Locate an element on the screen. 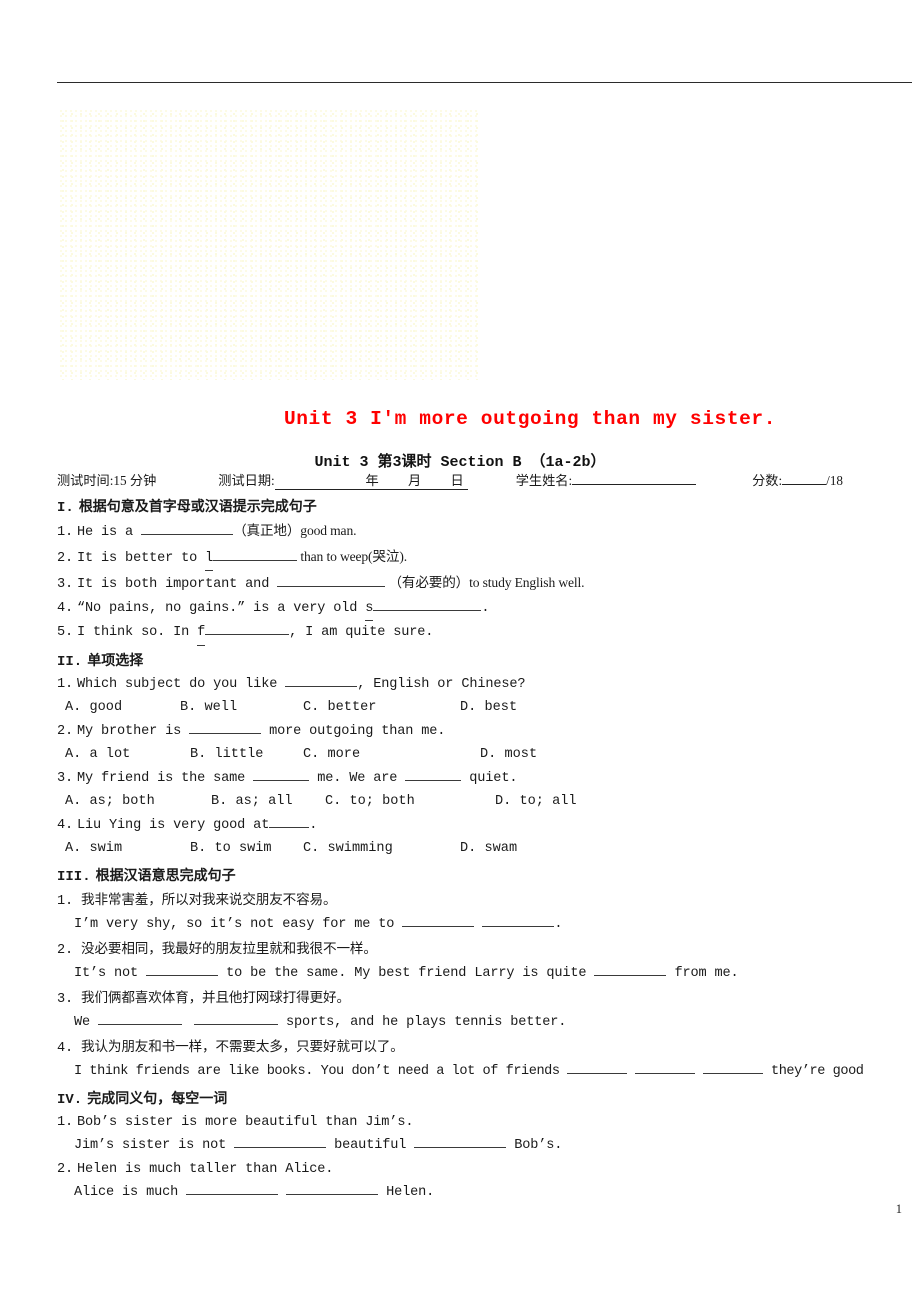 The image size is (920, 1302). student-name-label: 学生姓名: is located at coordinates (544, 480).